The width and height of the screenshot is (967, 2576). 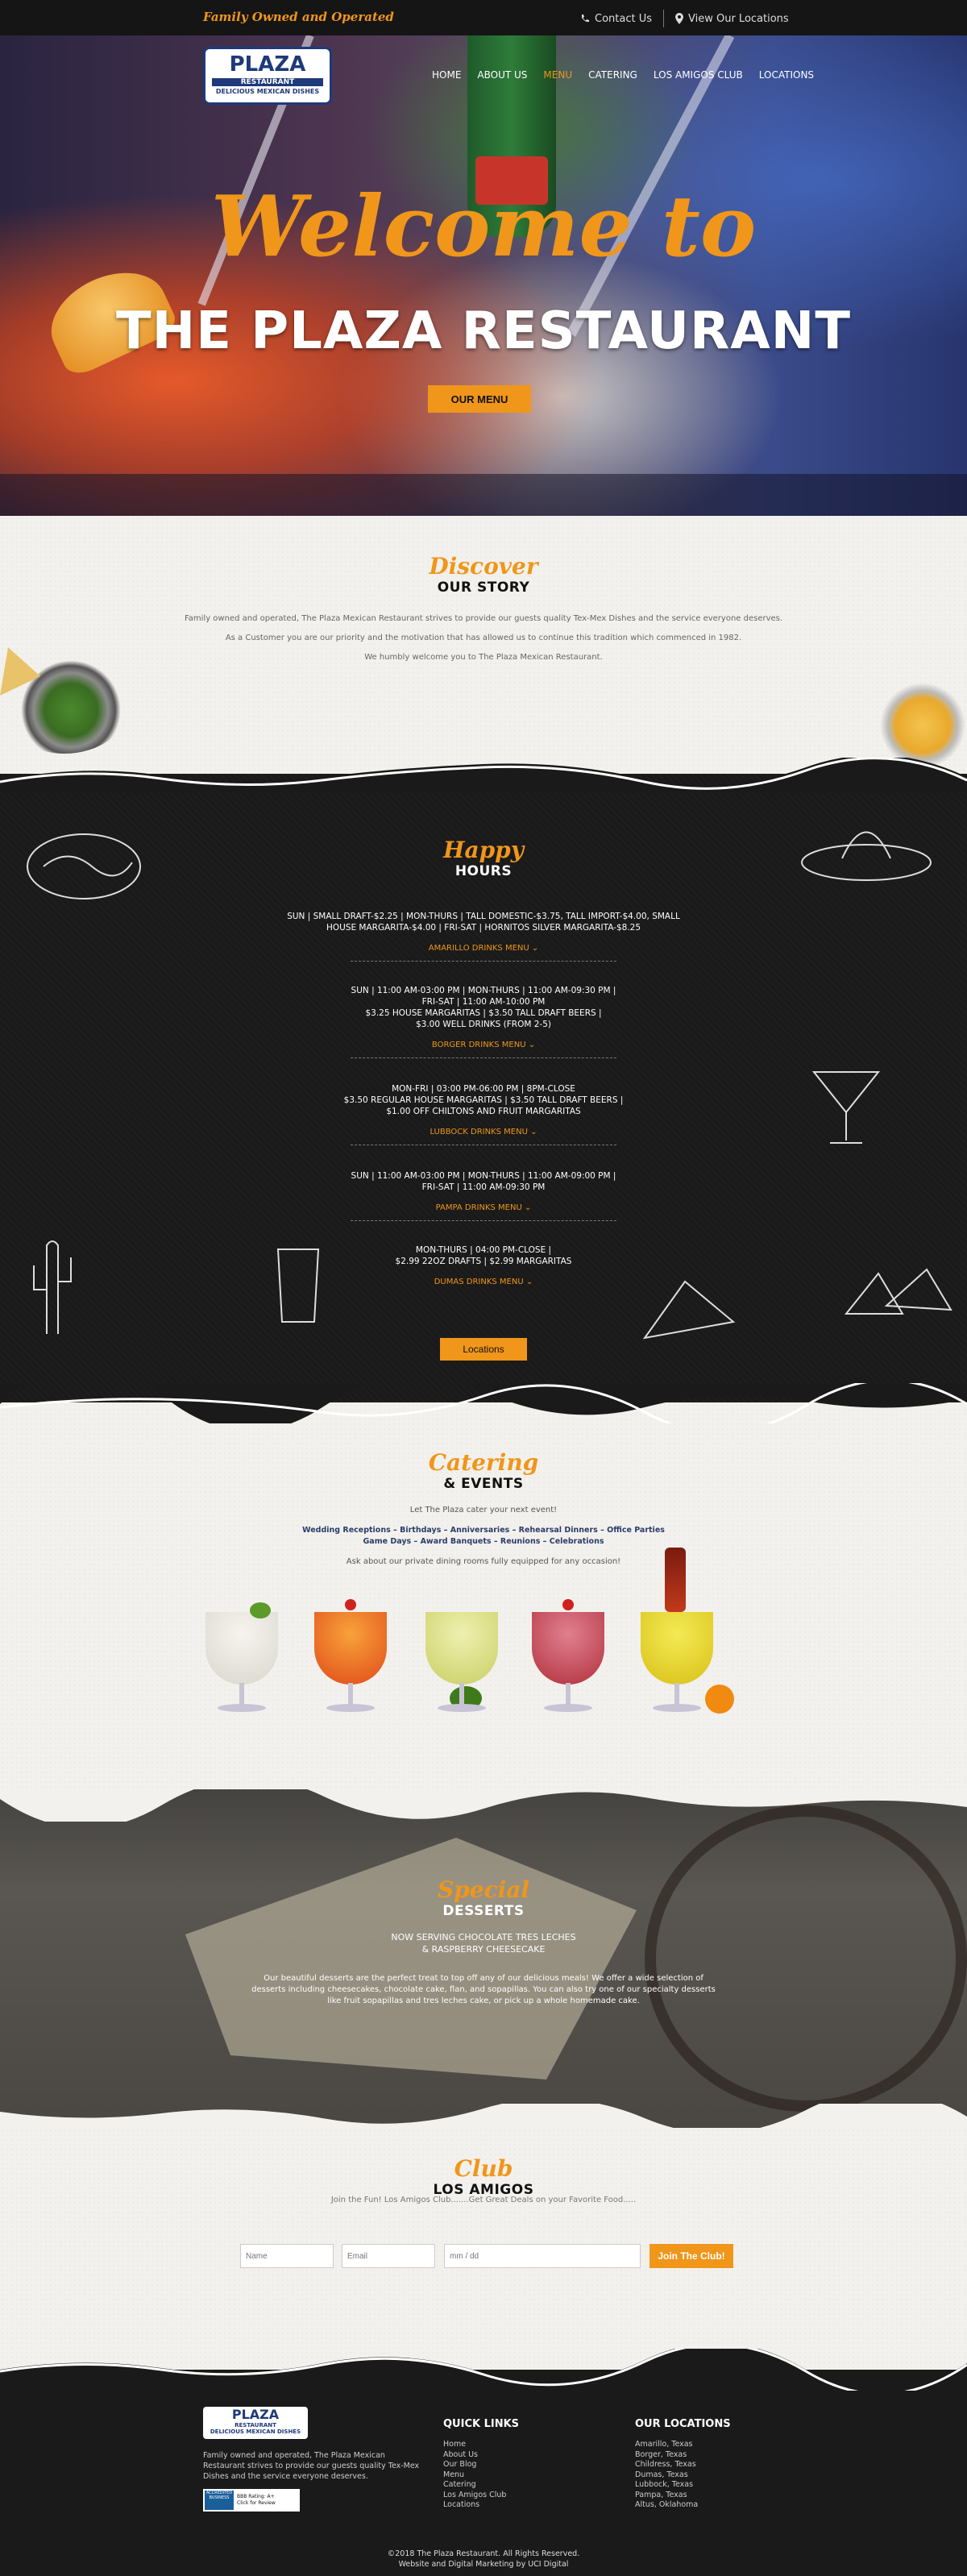 I want to click on location-amarillo: Amarillo, Texas, so click(x=683, y=2445).